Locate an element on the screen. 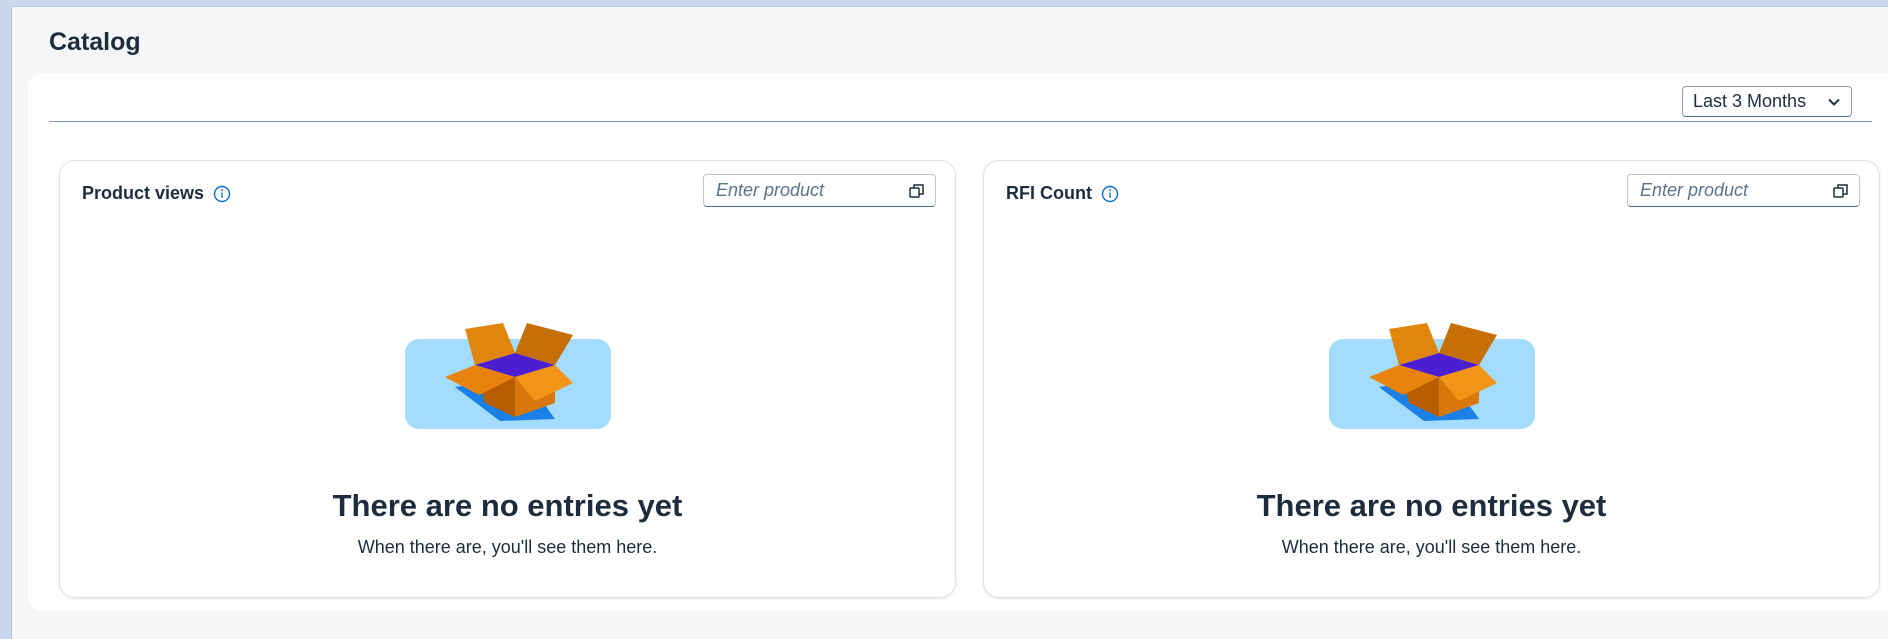 The image size is (1888, 639). page-title: Catalog is located at coordinates (95, 42).